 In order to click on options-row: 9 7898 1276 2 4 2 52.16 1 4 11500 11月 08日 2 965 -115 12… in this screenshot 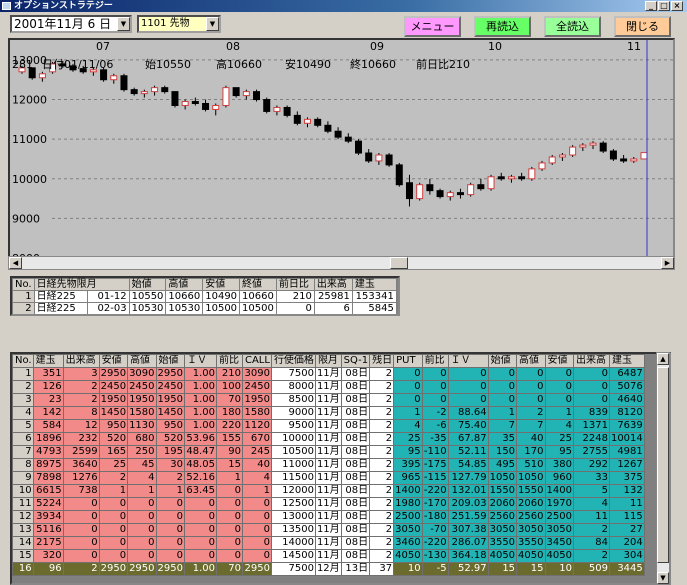, I will do `click(328, 478)`.